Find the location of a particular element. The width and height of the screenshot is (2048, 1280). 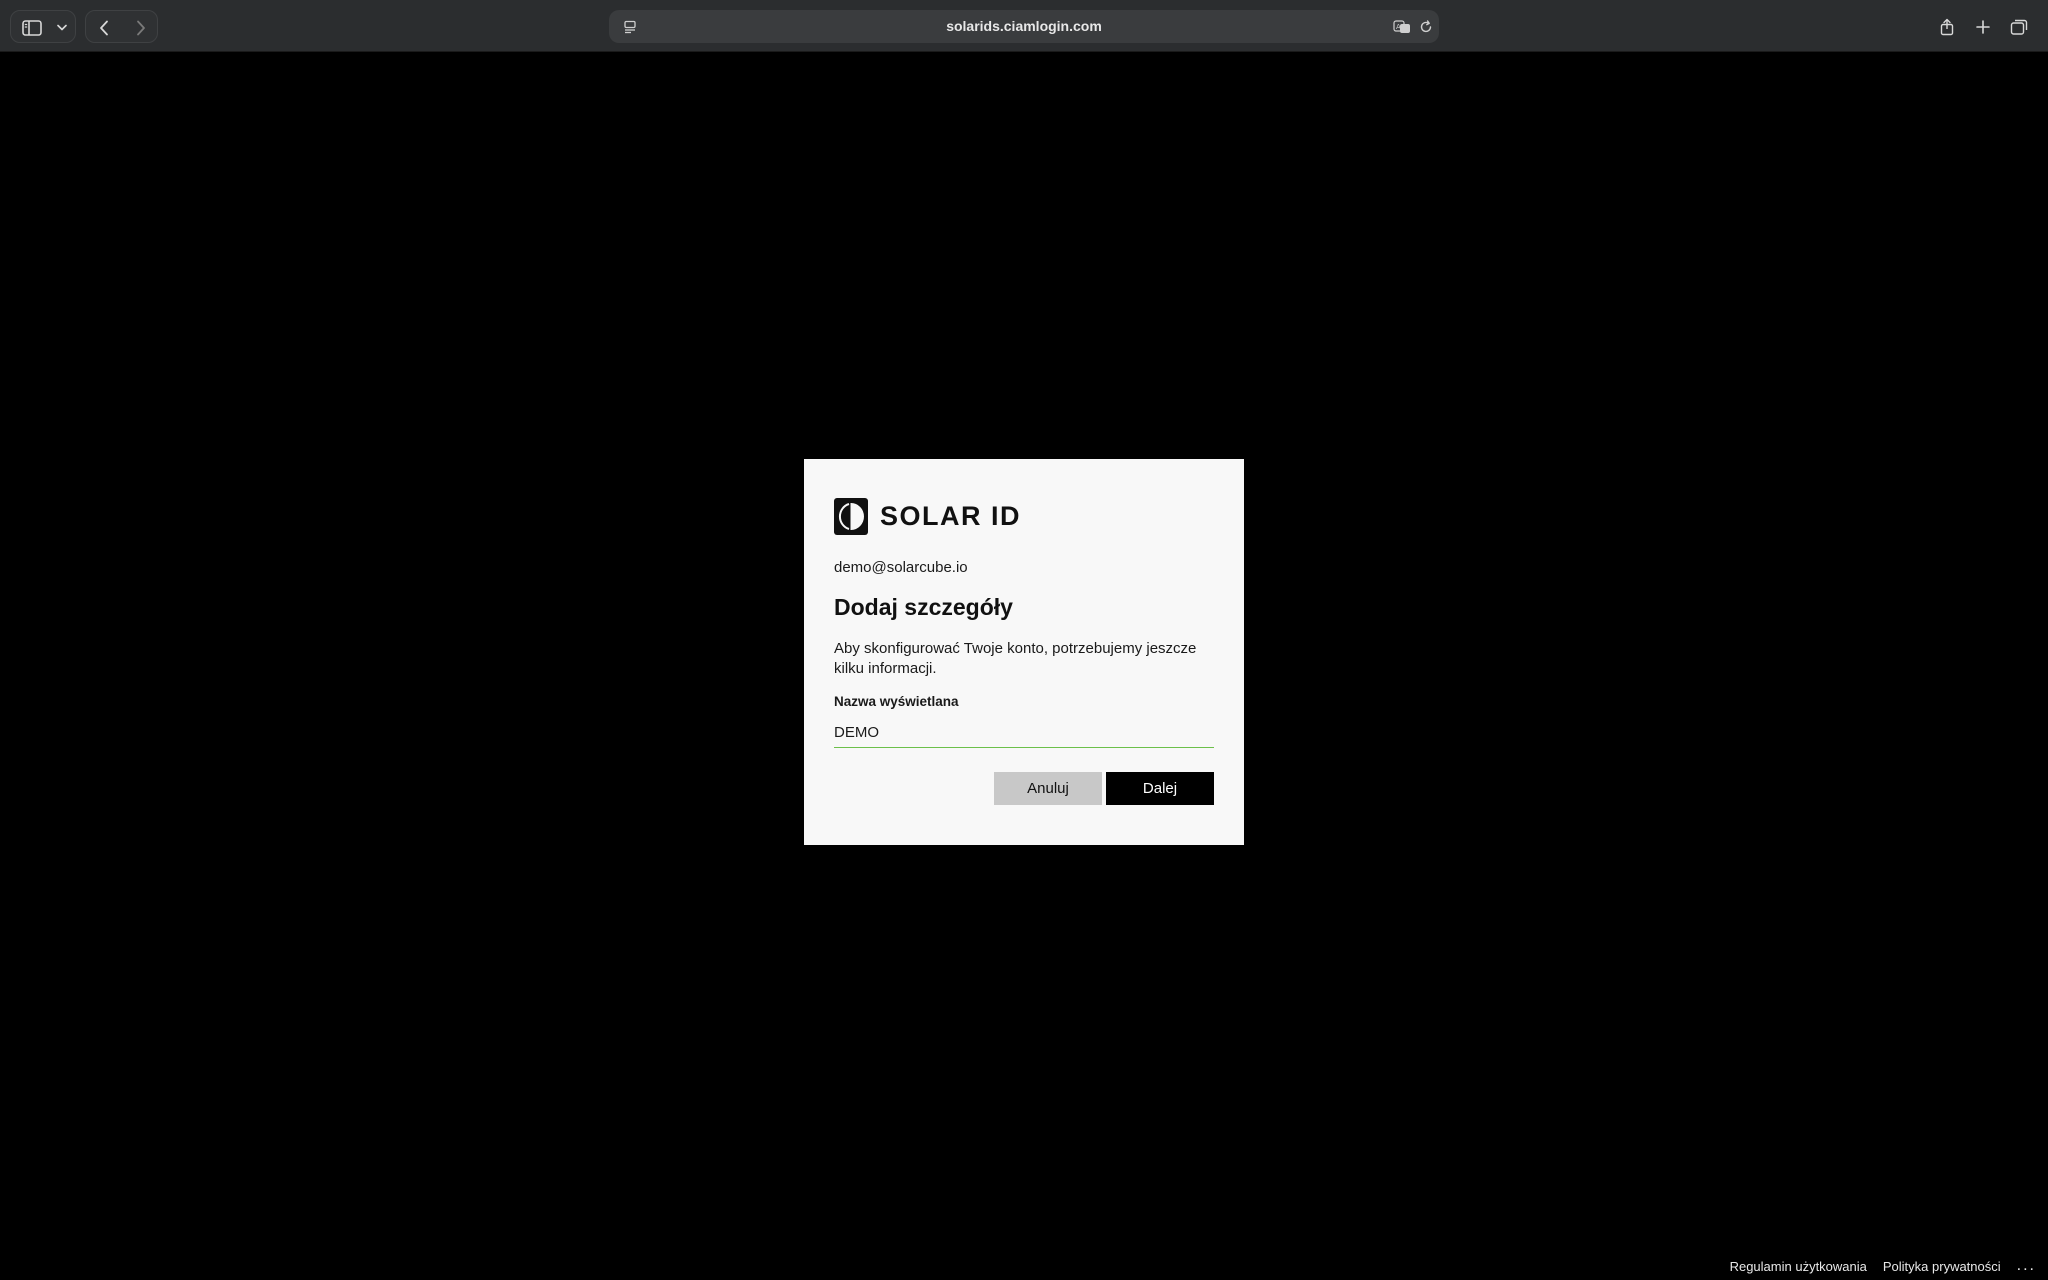

next-button: Dalej is located at coordinates (1160, 788).